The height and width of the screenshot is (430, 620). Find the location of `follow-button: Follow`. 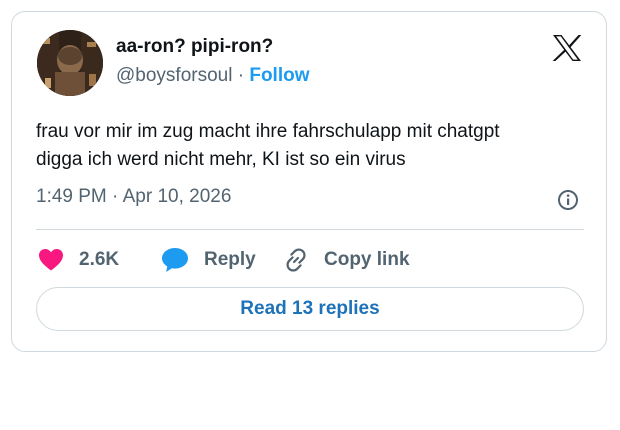

follow-button: Follow is located at coordinates (279, 75).